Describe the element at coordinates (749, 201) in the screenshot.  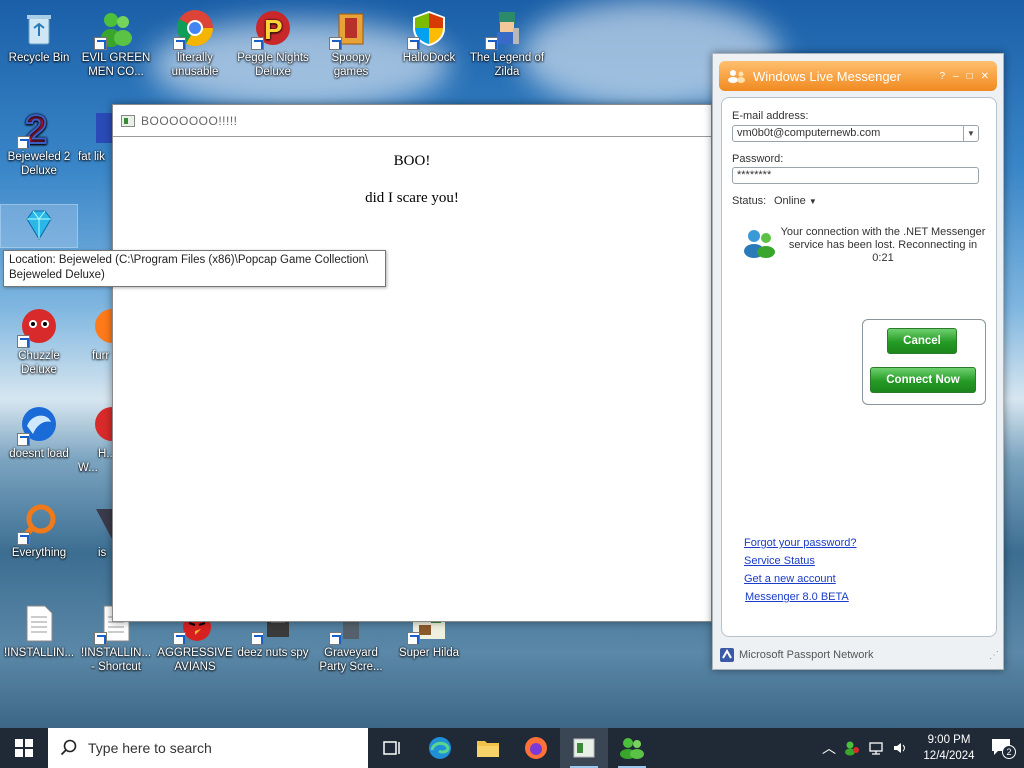
I see `status-label: Status:` at that location.